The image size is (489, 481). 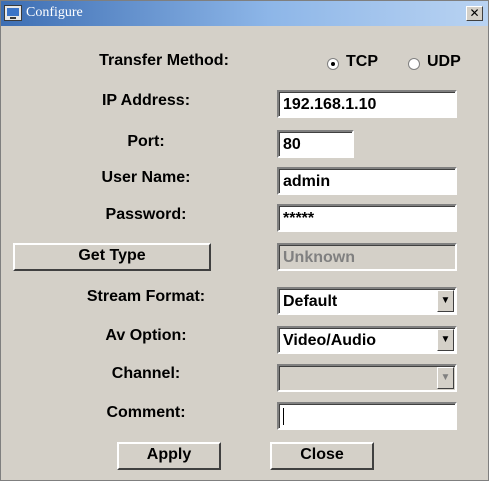 What do you see at coordinates (333, 64) in the screenshot?
I see `tcp-radio` at bounding box center [333, 64].